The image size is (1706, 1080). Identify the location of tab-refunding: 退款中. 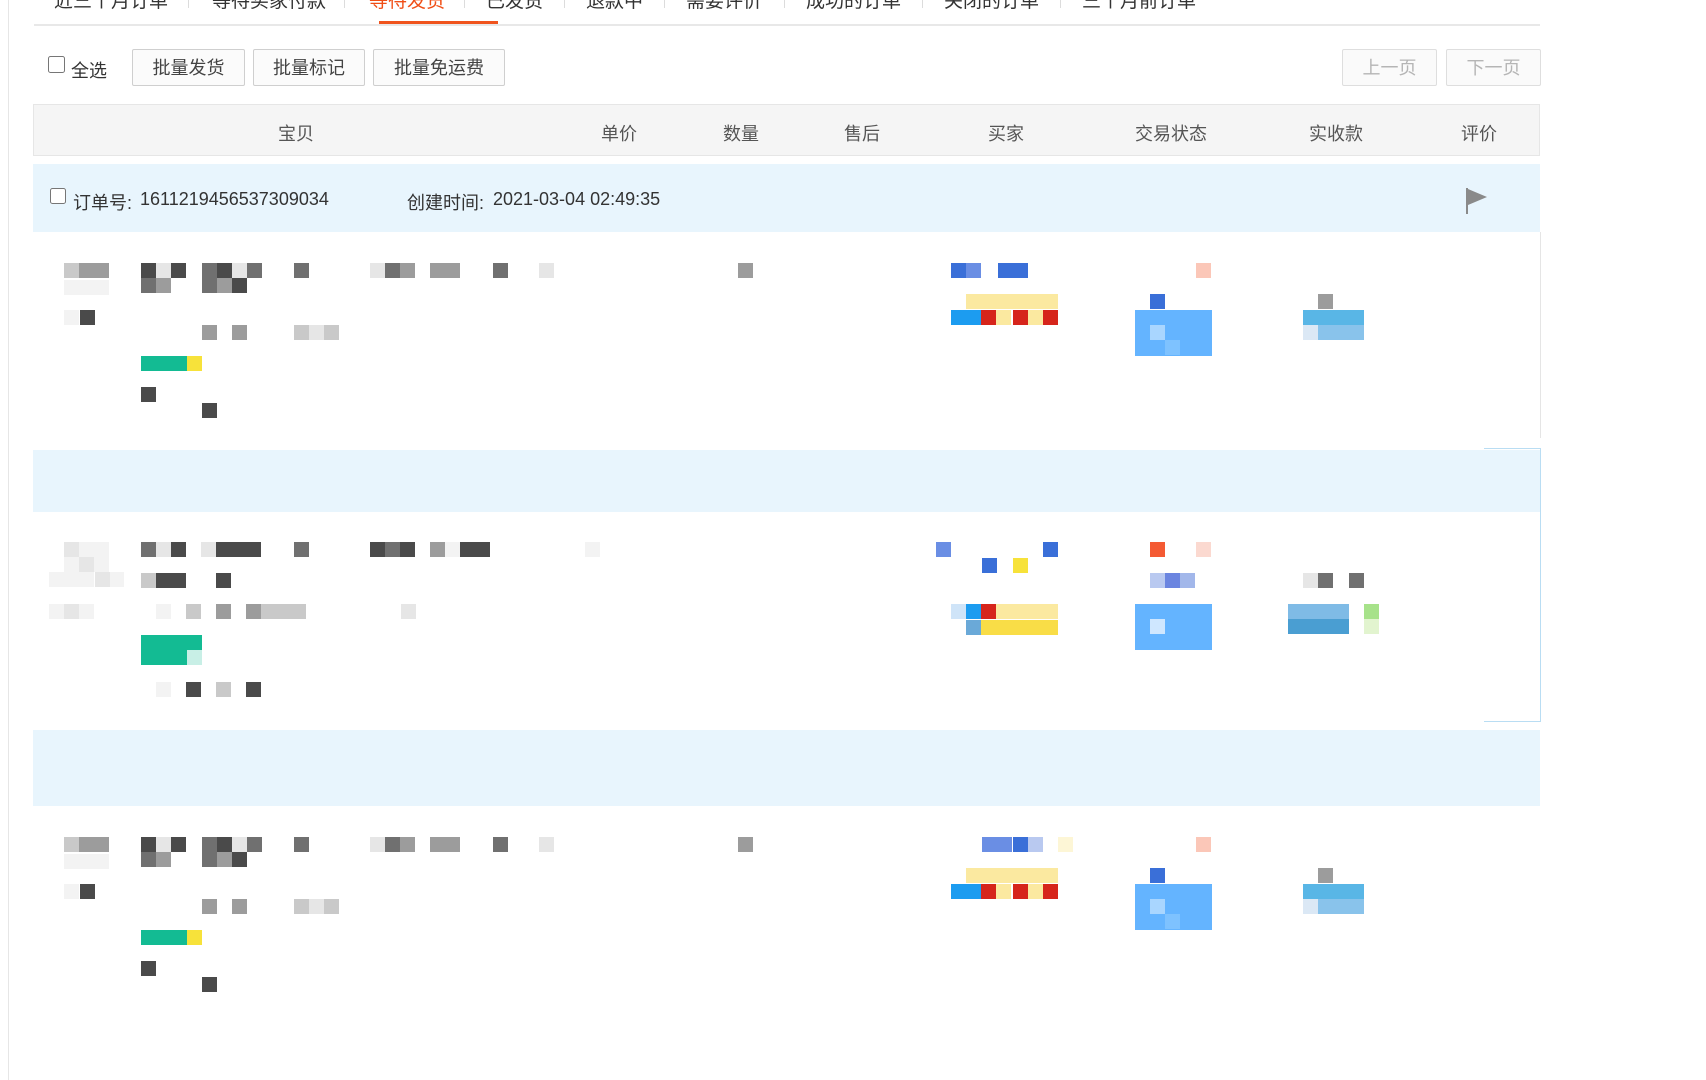
(614, 11).